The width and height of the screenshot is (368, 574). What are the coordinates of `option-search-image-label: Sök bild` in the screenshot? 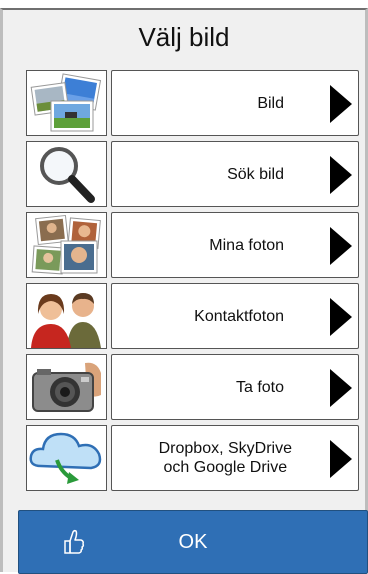 It's located at (255, 174).